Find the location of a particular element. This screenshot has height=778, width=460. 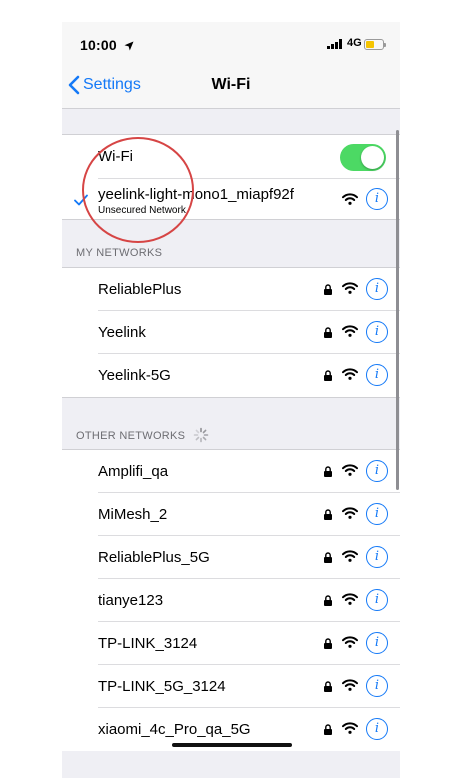

wifi-toggle-row: Wi-Fi is located at coordinates (231, 157).